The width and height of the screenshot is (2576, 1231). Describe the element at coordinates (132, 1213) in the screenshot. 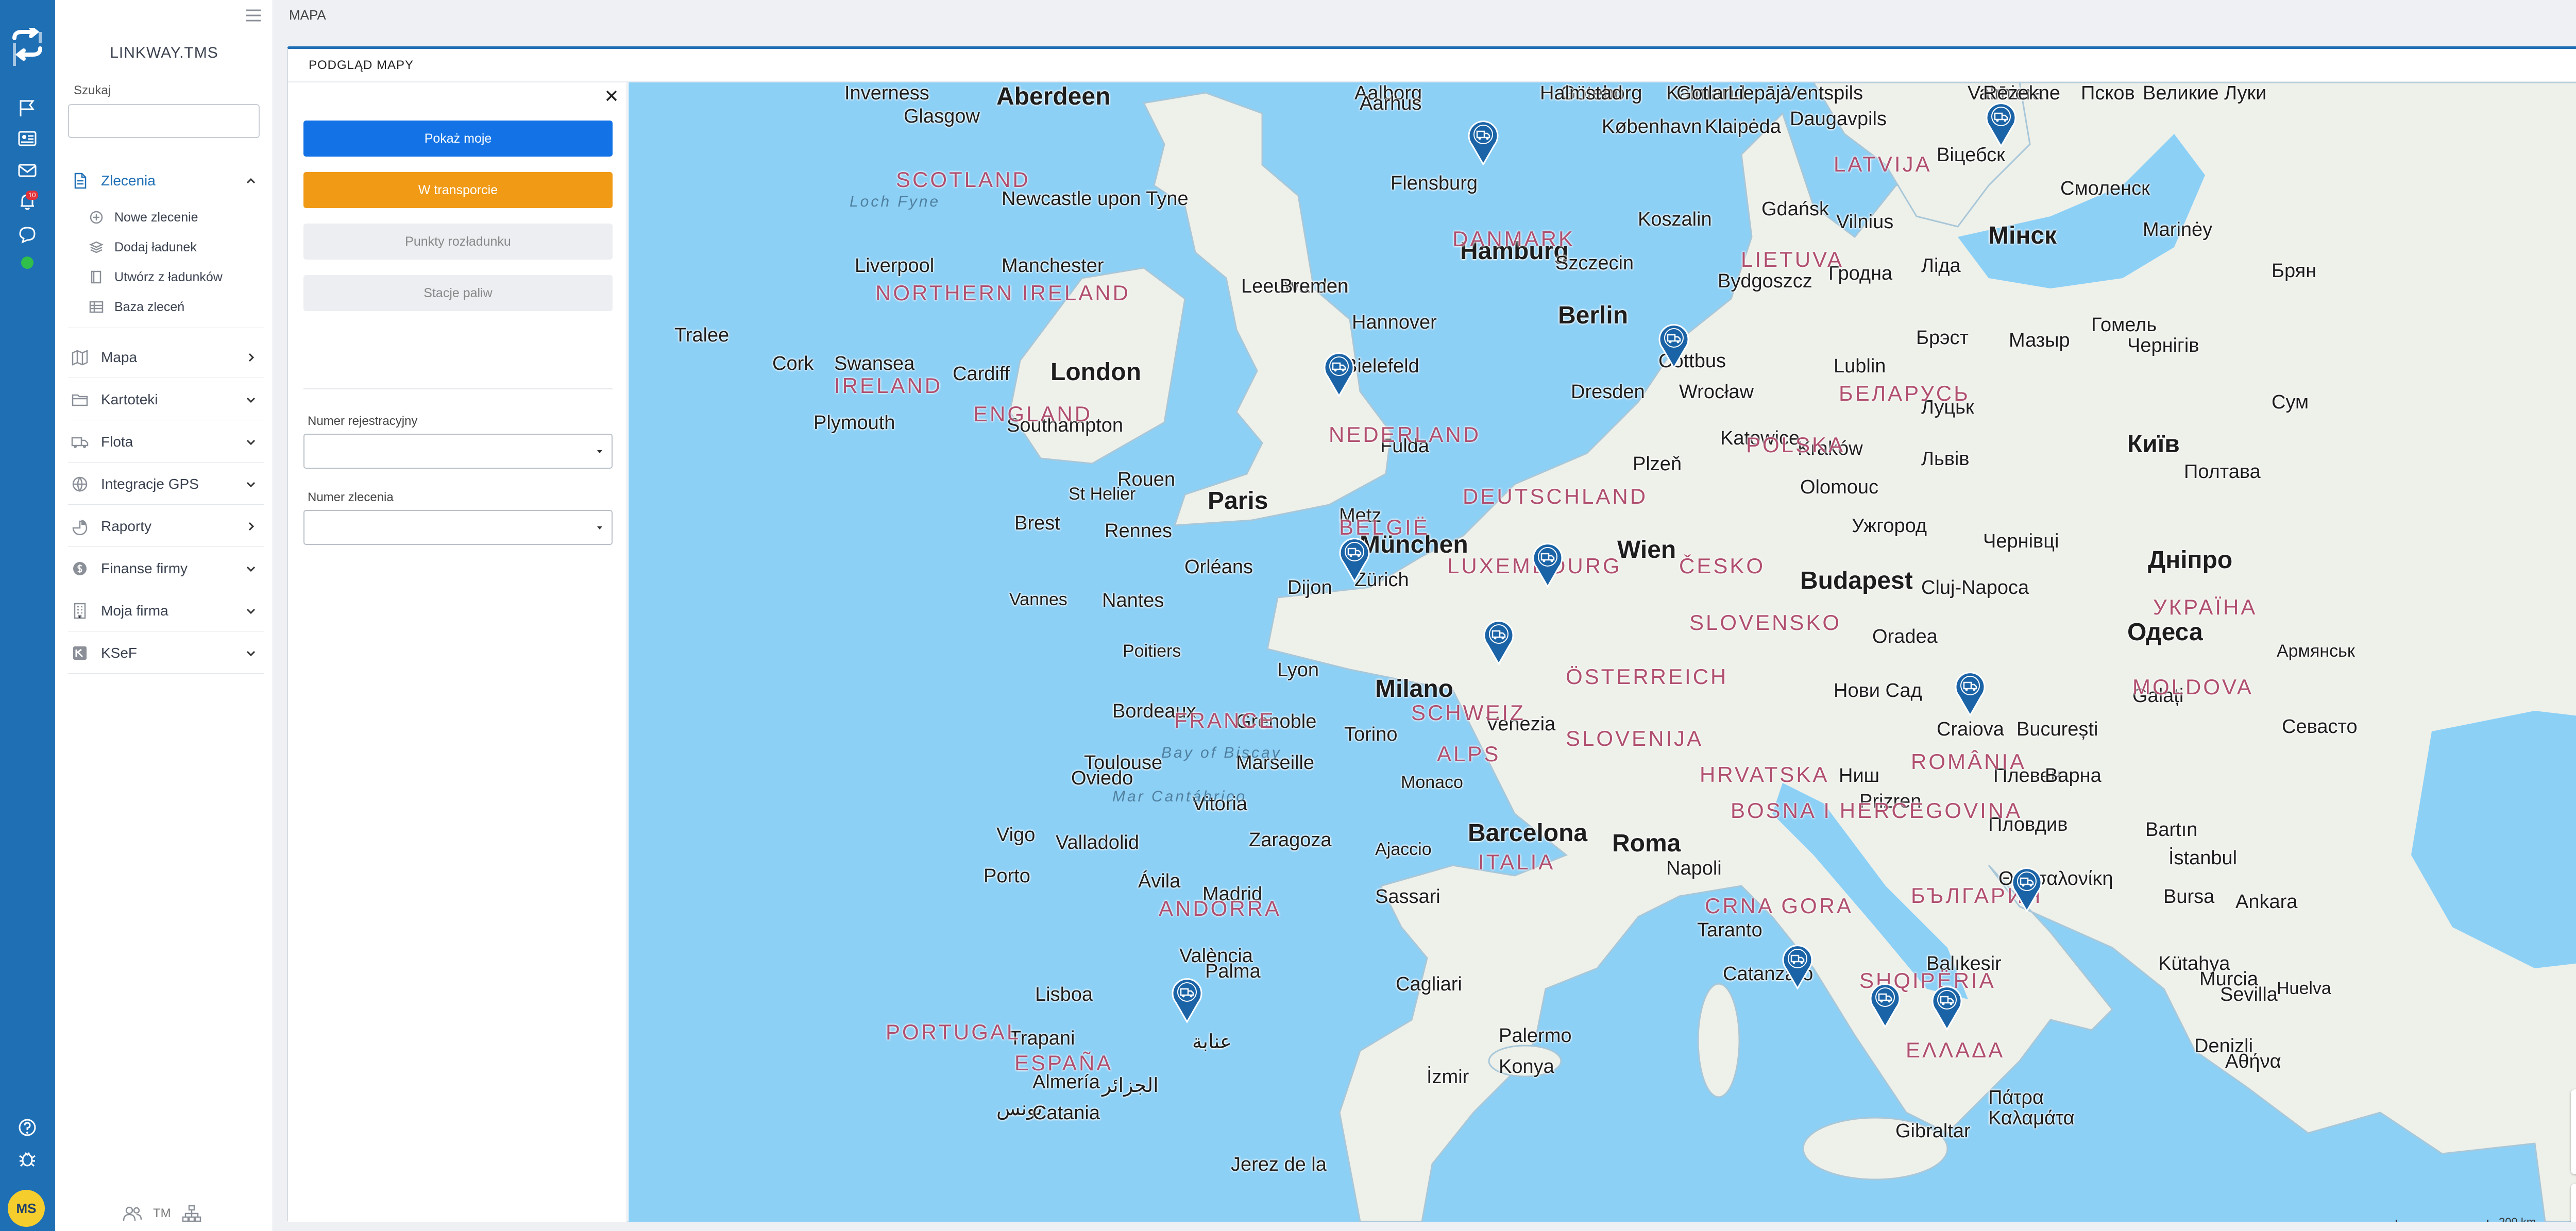

I see `users-icon` at that location.